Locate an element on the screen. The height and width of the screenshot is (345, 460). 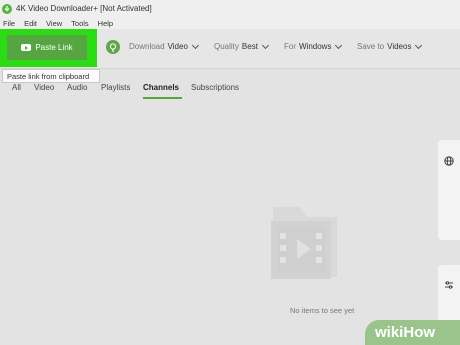
paste-link-tooltip: Paste link from clipboard is located at coordinates (51, 76).